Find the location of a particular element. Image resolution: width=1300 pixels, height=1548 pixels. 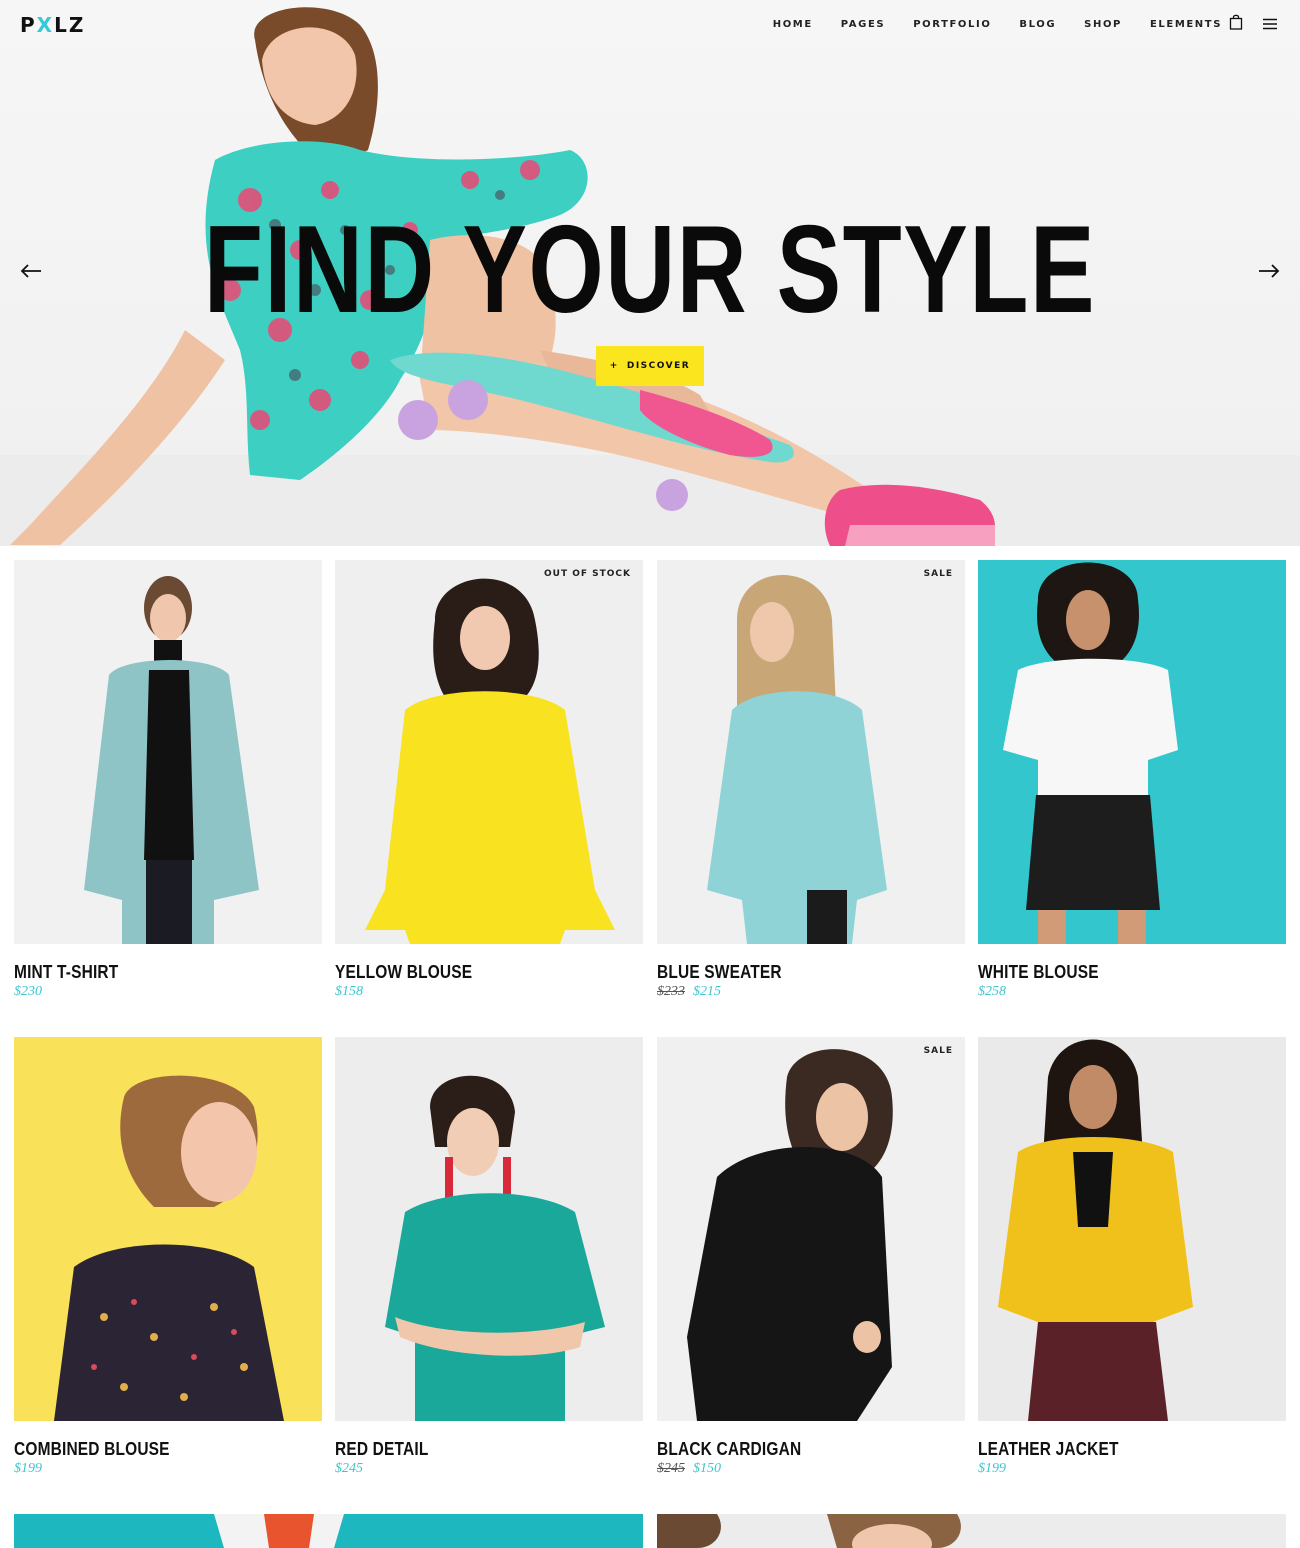

hamburger-menu-icon is located at coordinates (1270, 24).